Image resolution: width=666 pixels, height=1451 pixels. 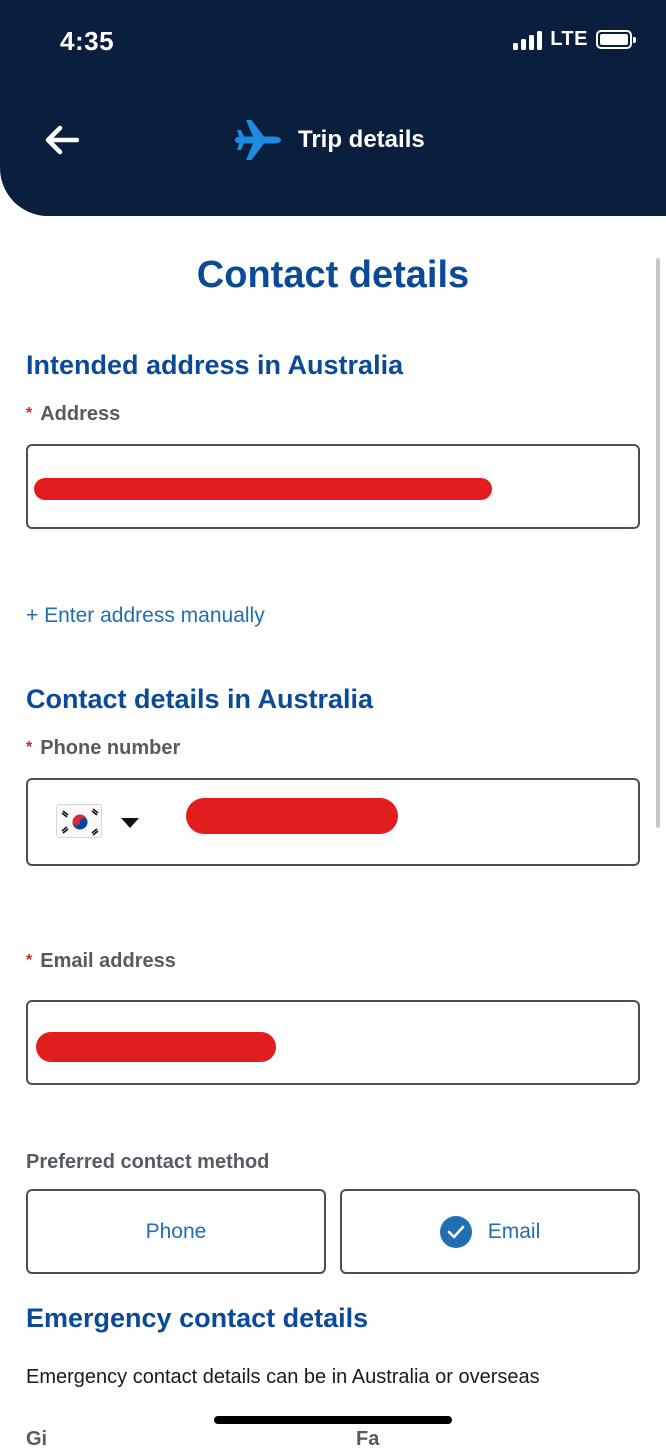 What do you see at coordinates (616, 39) in the screenshot?
I see `battery-icon` at bounding box center [616, 39].